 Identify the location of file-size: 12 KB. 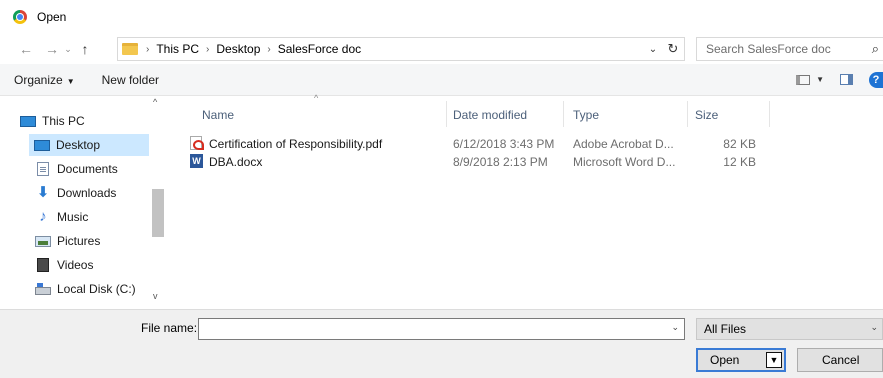
(739, 162).